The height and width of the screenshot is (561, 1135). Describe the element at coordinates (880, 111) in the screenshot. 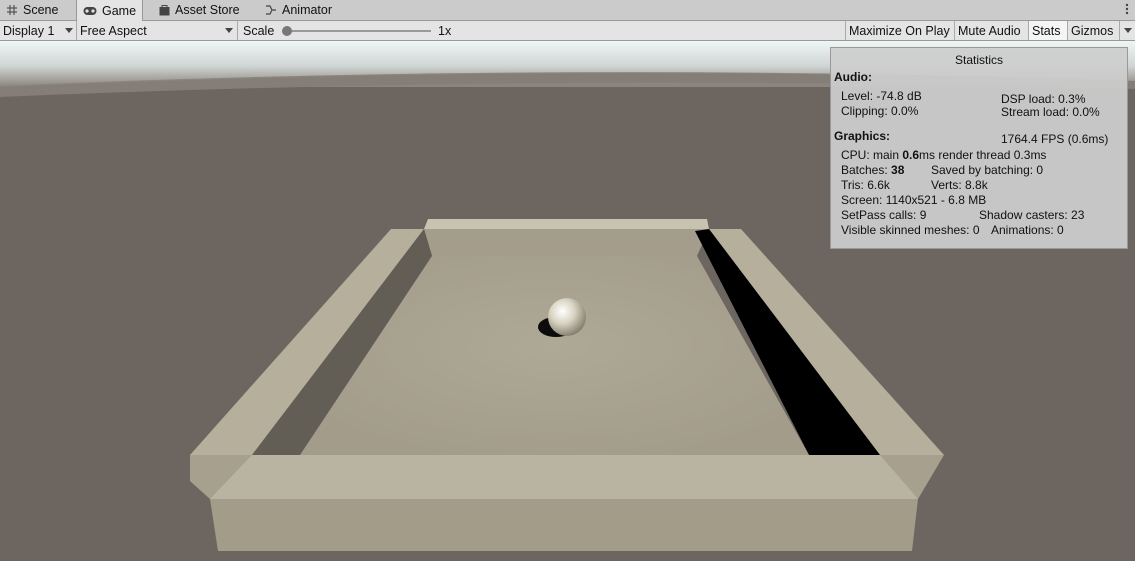

I see `audio-clipping: Clipping: 0.0%` at that location.